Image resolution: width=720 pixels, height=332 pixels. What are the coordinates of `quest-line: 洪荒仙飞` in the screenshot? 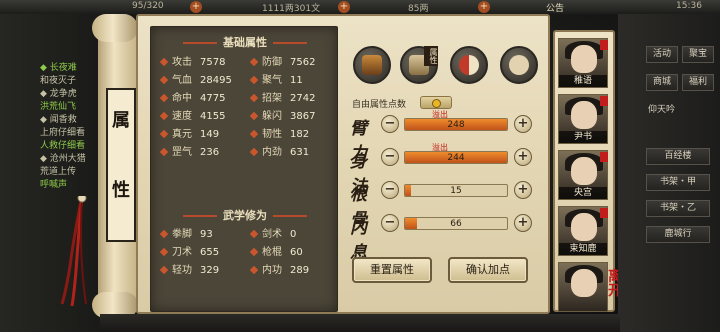 It's located at (70, 107).